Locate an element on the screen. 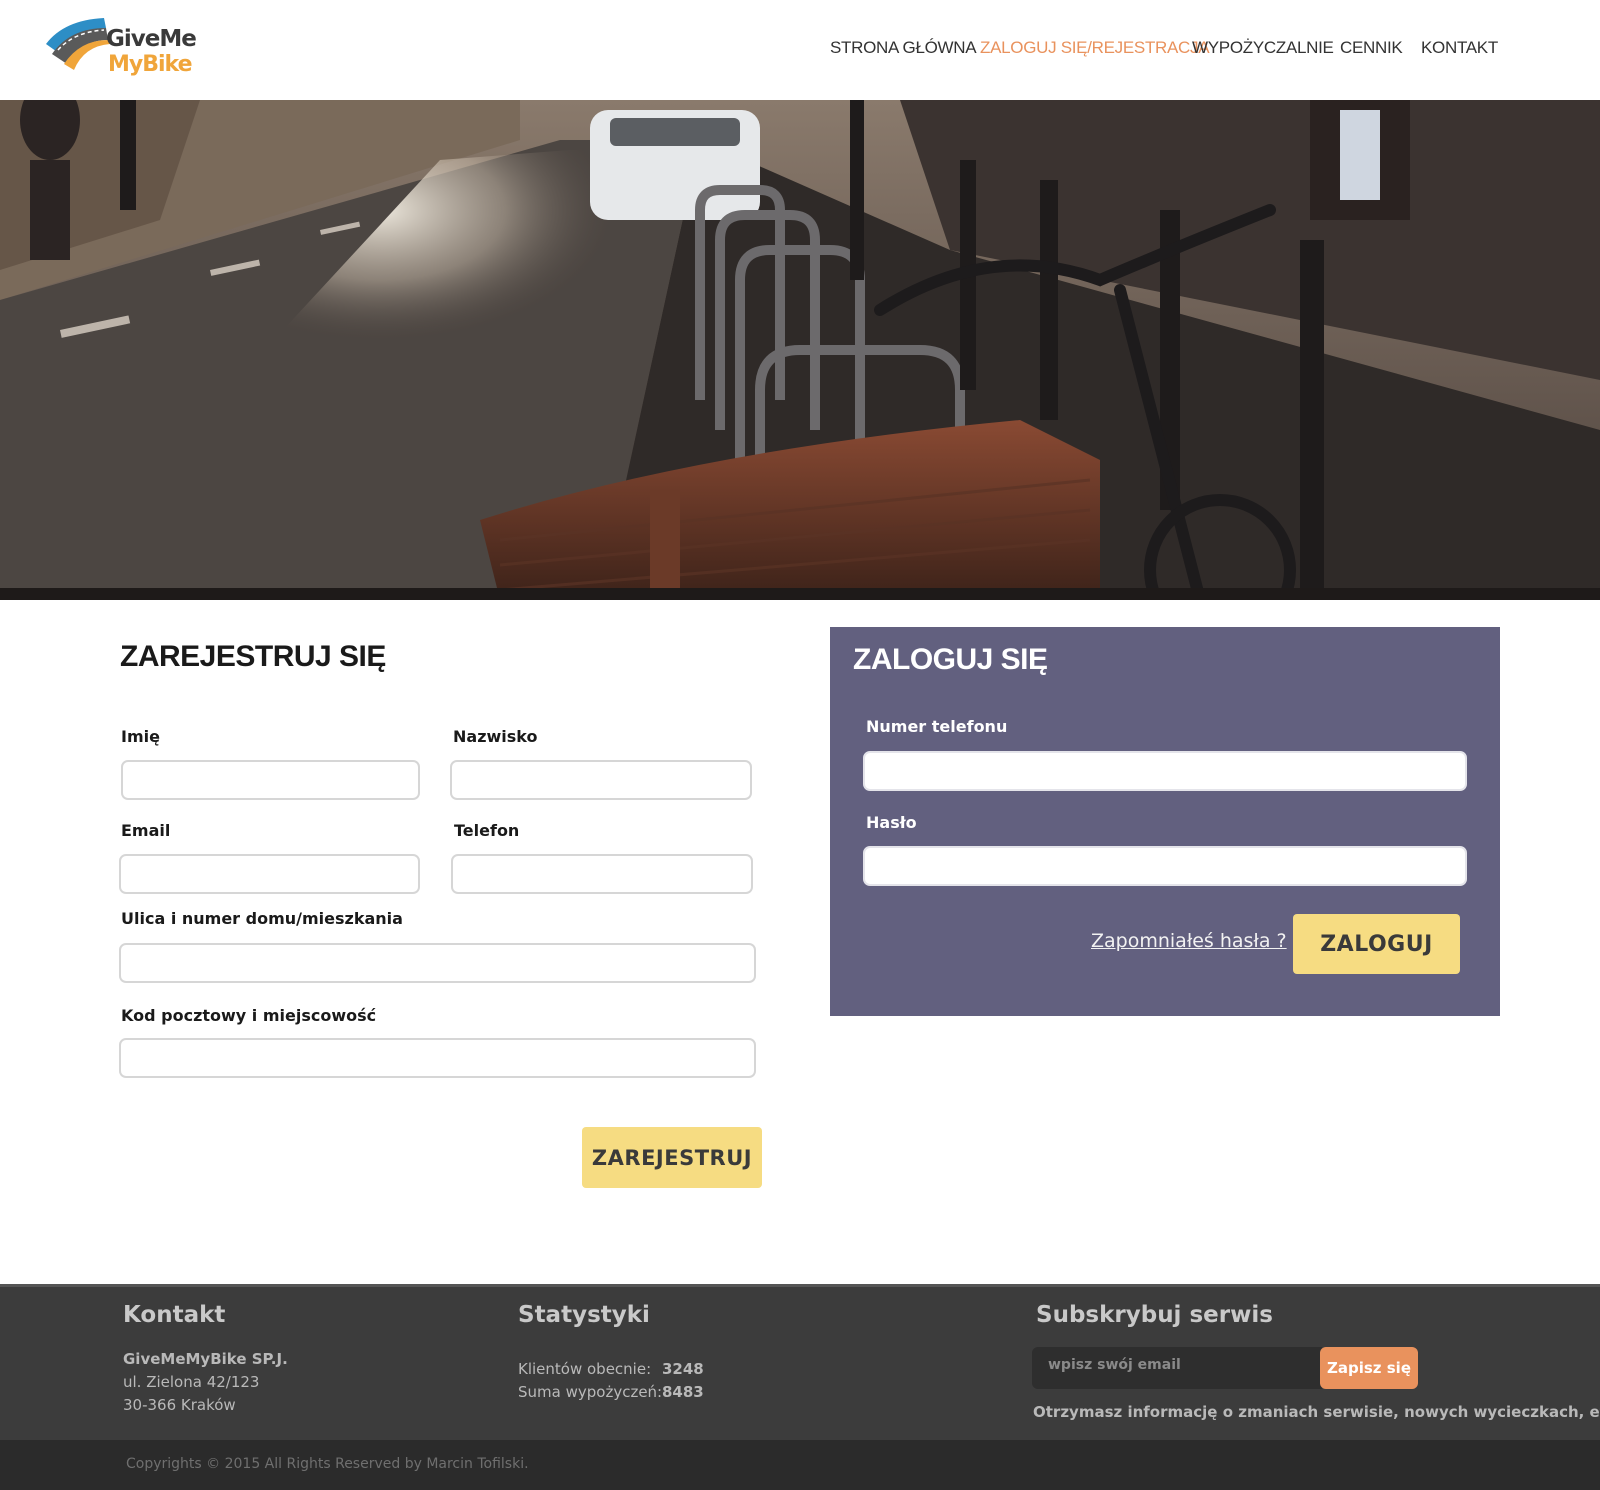  footer-stats-title: Statystyki is located at coordinates (584, 1315).